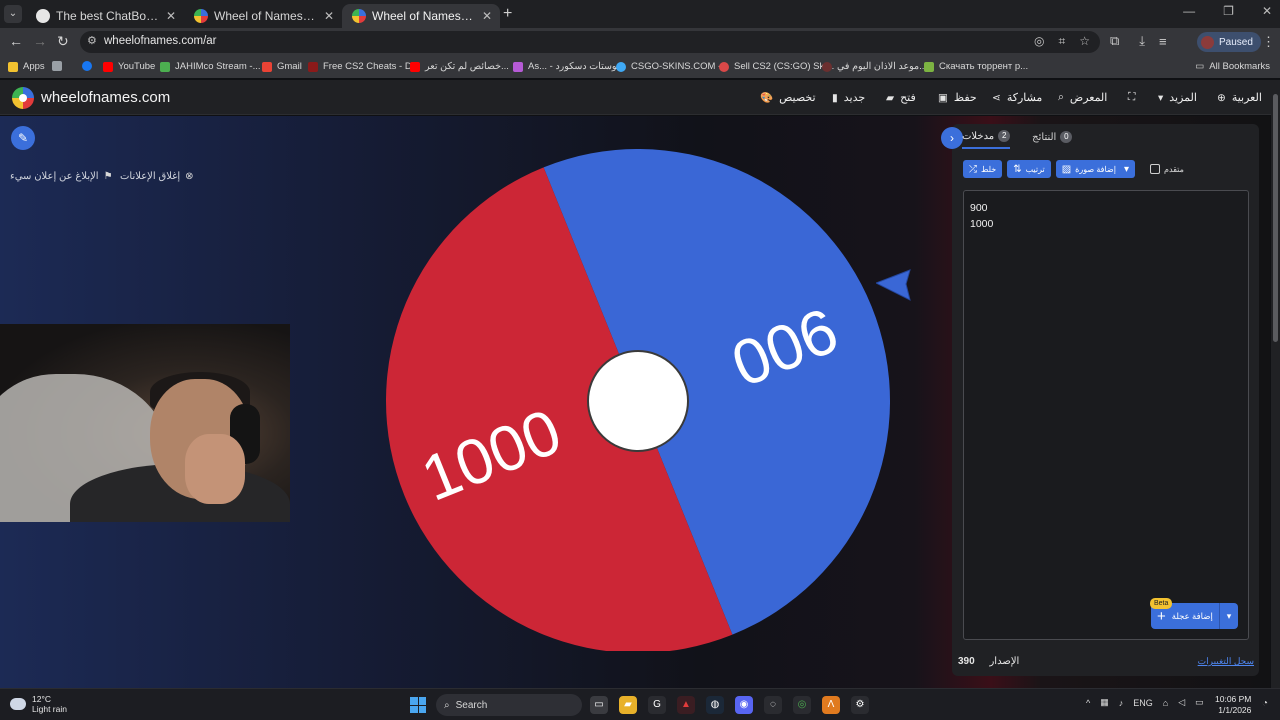 This screenshot has height=720, width=1280. What do you see at coordinates (848, 98) in the screenshot?
I see `menu-new: ▮ جديد` at bounding box center [848, 98].